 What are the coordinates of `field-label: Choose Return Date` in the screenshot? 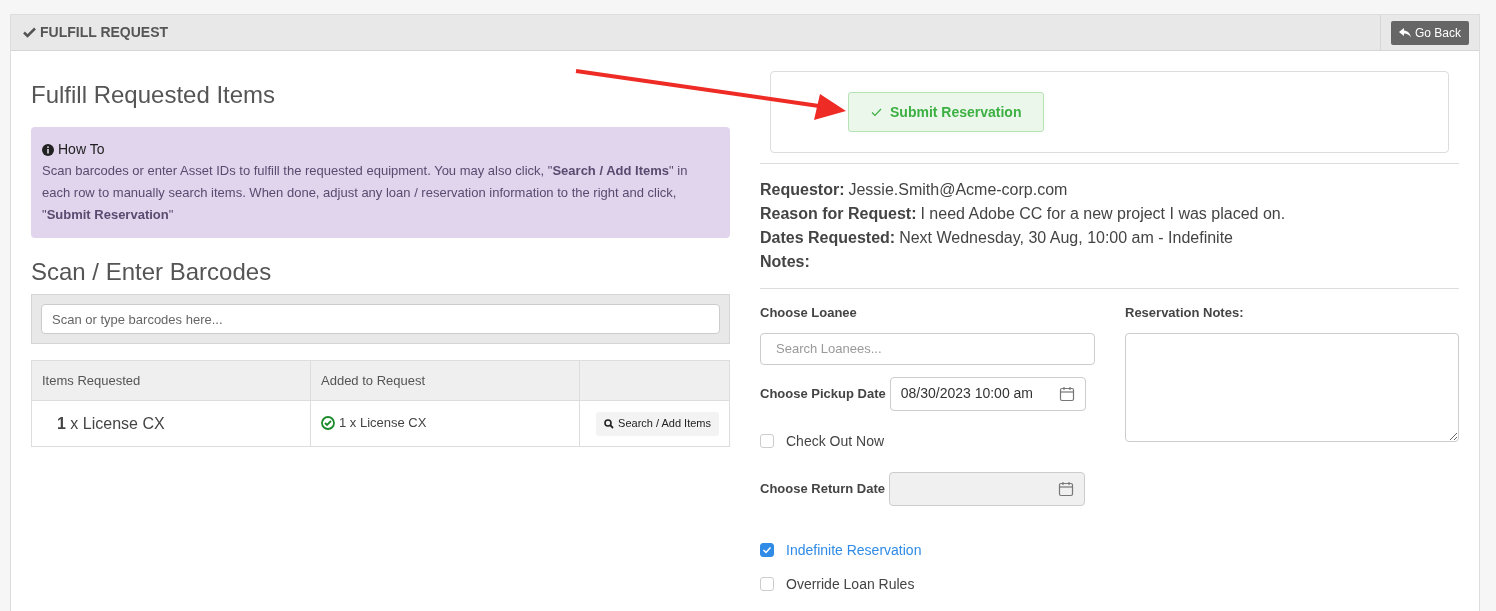 It's located at (822, 488).